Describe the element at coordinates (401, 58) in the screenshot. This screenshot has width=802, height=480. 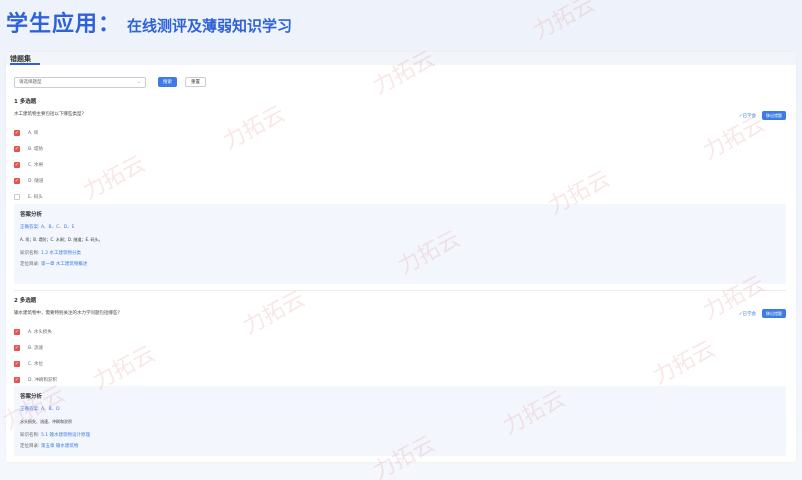
I see `panel-header-strip` at that location.